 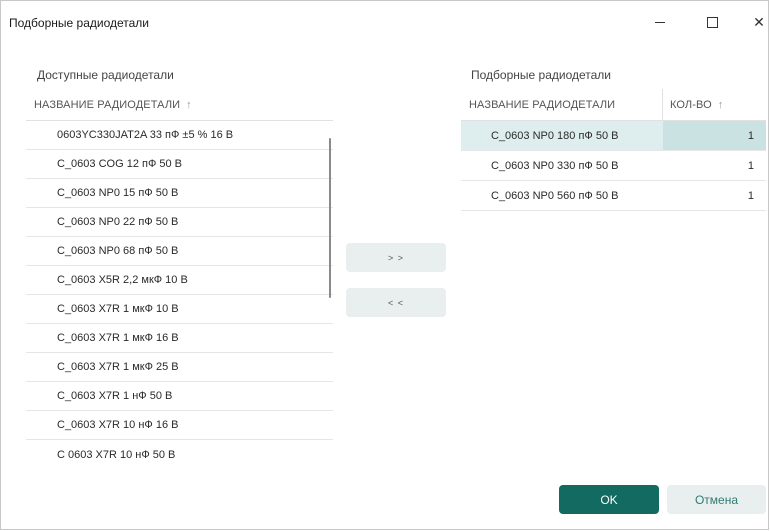 I want to click on list-item: C_0603 NP0 68 пФ 50 В, so click(x=179, y=251).